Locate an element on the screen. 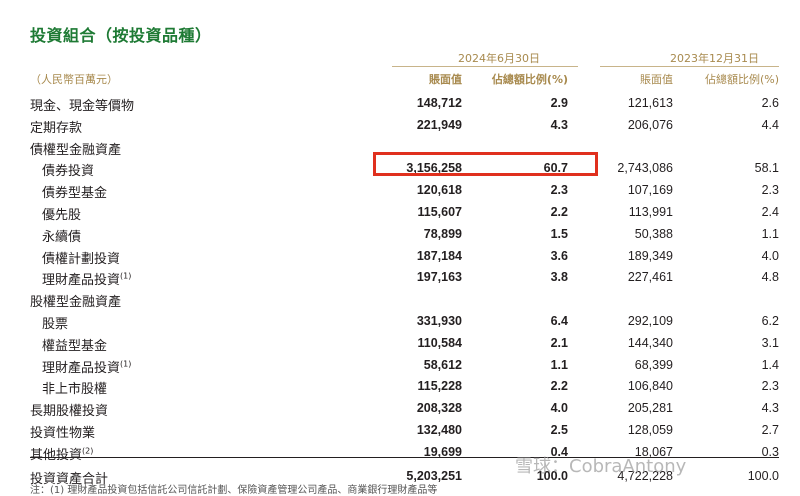 This screenshot has width=800, height=496. table-row: 永續債 78,899 1.5 50,388 1.1 is located at coordinates (400, 234).